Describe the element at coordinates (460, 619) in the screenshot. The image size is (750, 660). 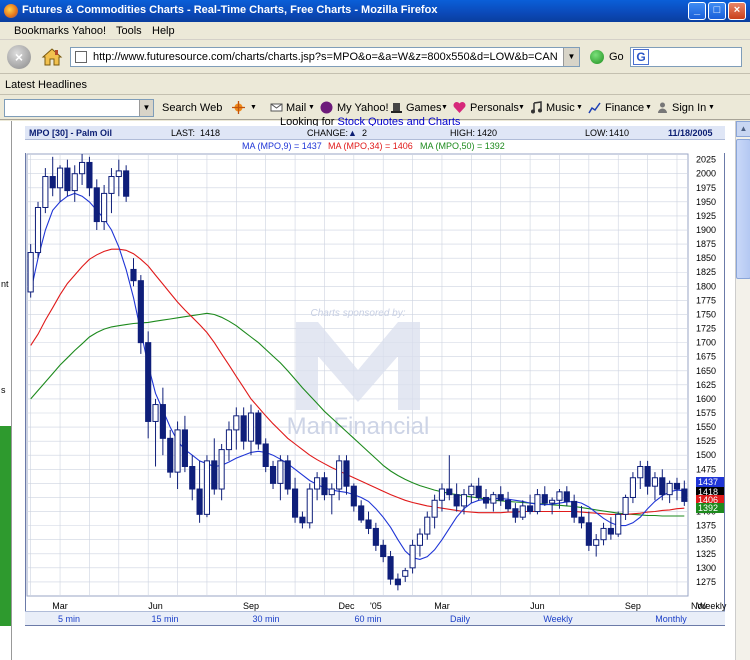
I see `period-link-daily: Daily` at that location.